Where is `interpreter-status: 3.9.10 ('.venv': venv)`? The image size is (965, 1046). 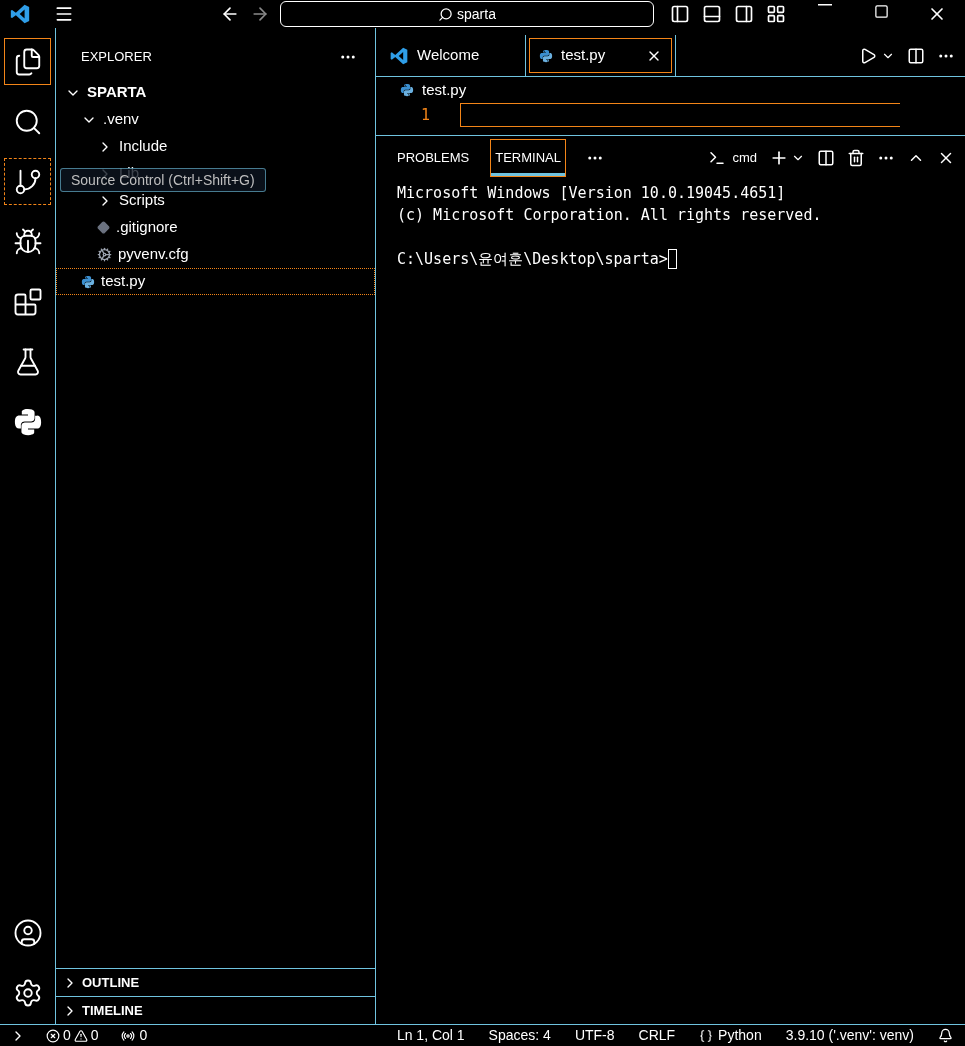
interpreter-status: 3.9.10 ('.venv': venv) is located at coordinates (849, 1035).